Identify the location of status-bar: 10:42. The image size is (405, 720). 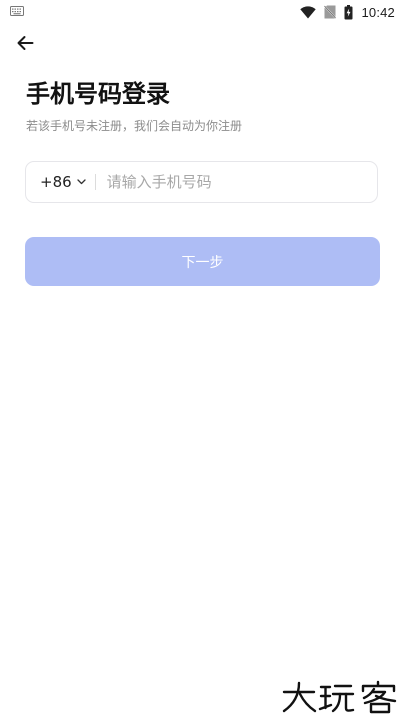
(202, 12).